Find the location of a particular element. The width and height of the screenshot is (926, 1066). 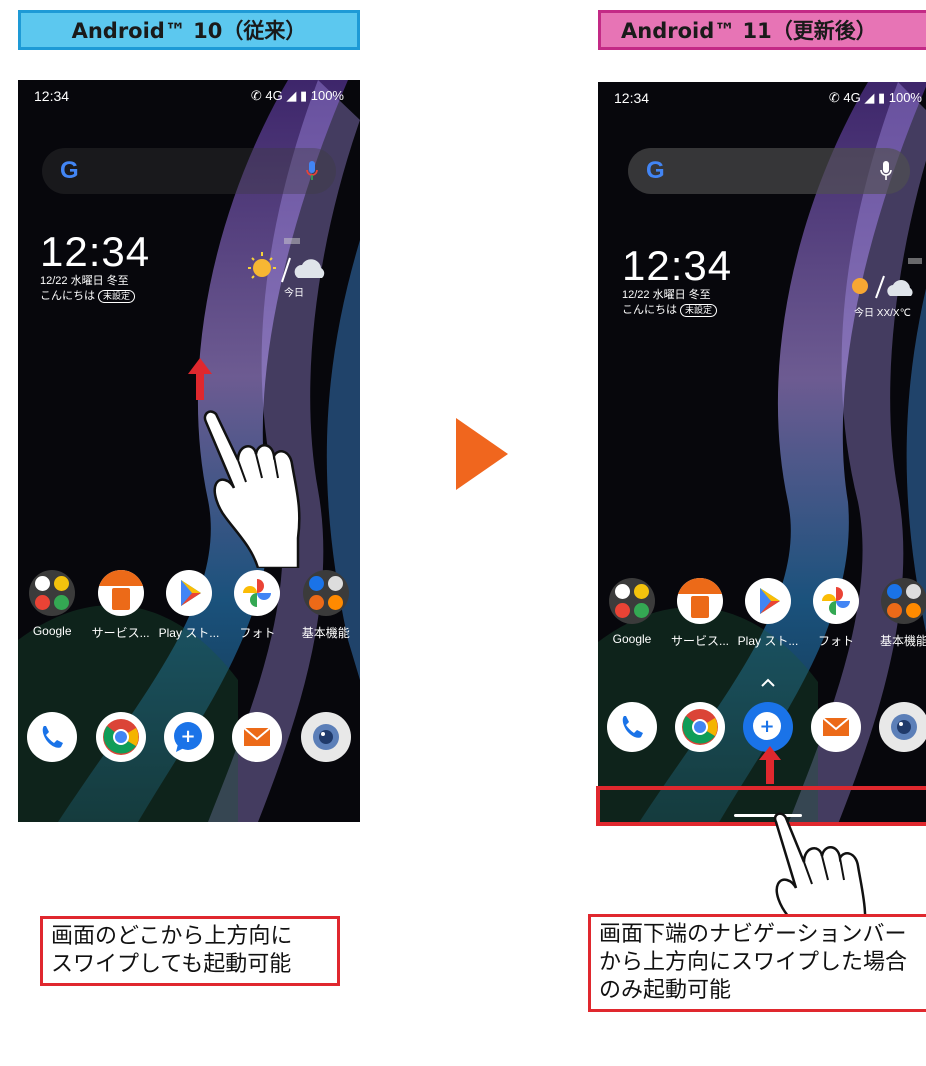

caption-line: から上方向にスワイプした場合 is located at coordinates (753, 962).